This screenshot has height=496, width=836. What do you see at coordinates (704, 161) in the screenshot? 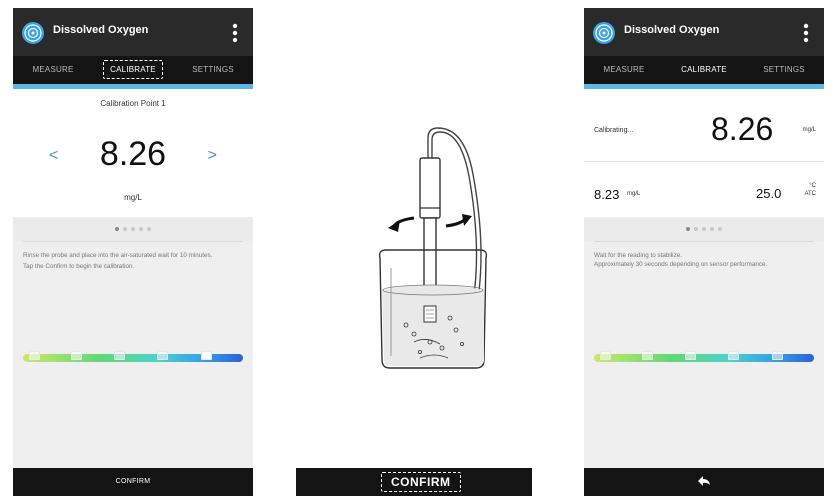
I see `divider` at bounding box center [704, 161].